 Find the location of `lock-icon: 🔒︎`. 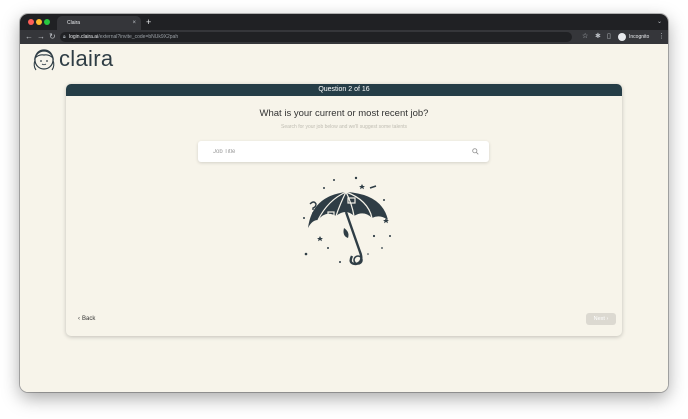

lock-icon: 🔒︎ is located at coordinates (64, 37).